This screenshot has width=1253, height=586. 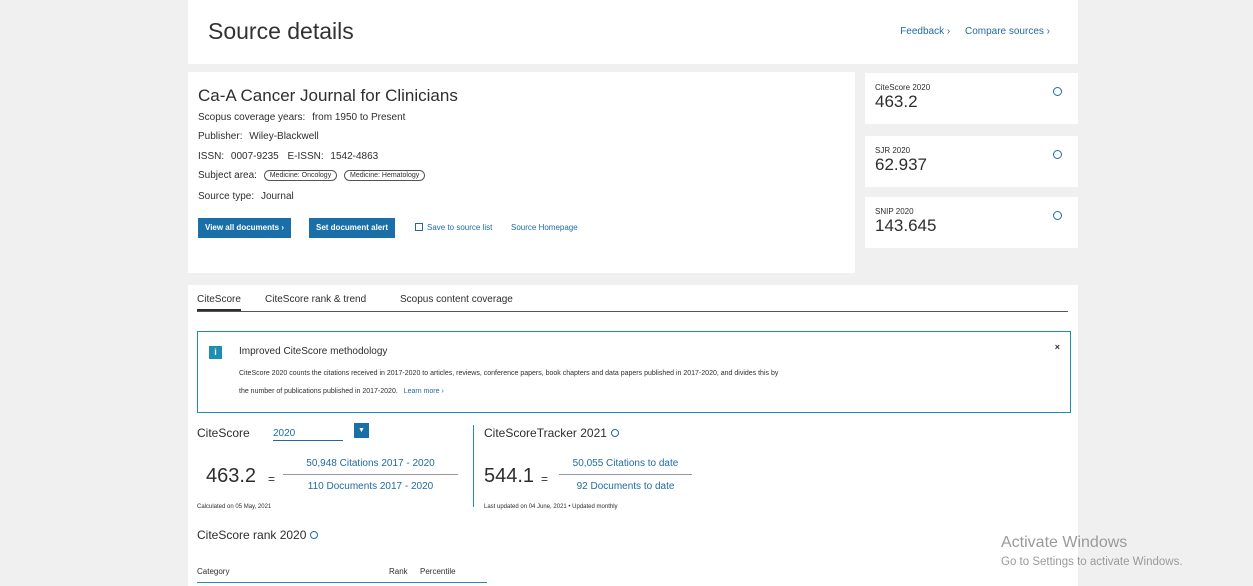 What do you see at coordinates (625, 483) in the screenshot?
I see `tracker-documents-link: 92 Documents to date` at bounding box center [625, 483].